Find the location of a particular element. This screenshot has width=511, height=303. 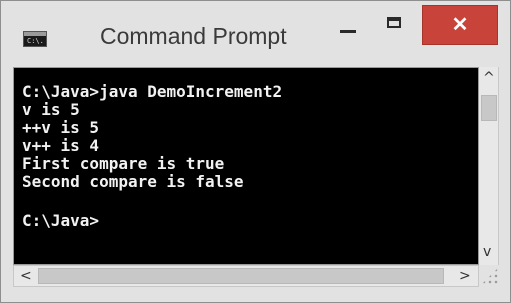

resize-grip-icon is located at coordinates (490, 276).